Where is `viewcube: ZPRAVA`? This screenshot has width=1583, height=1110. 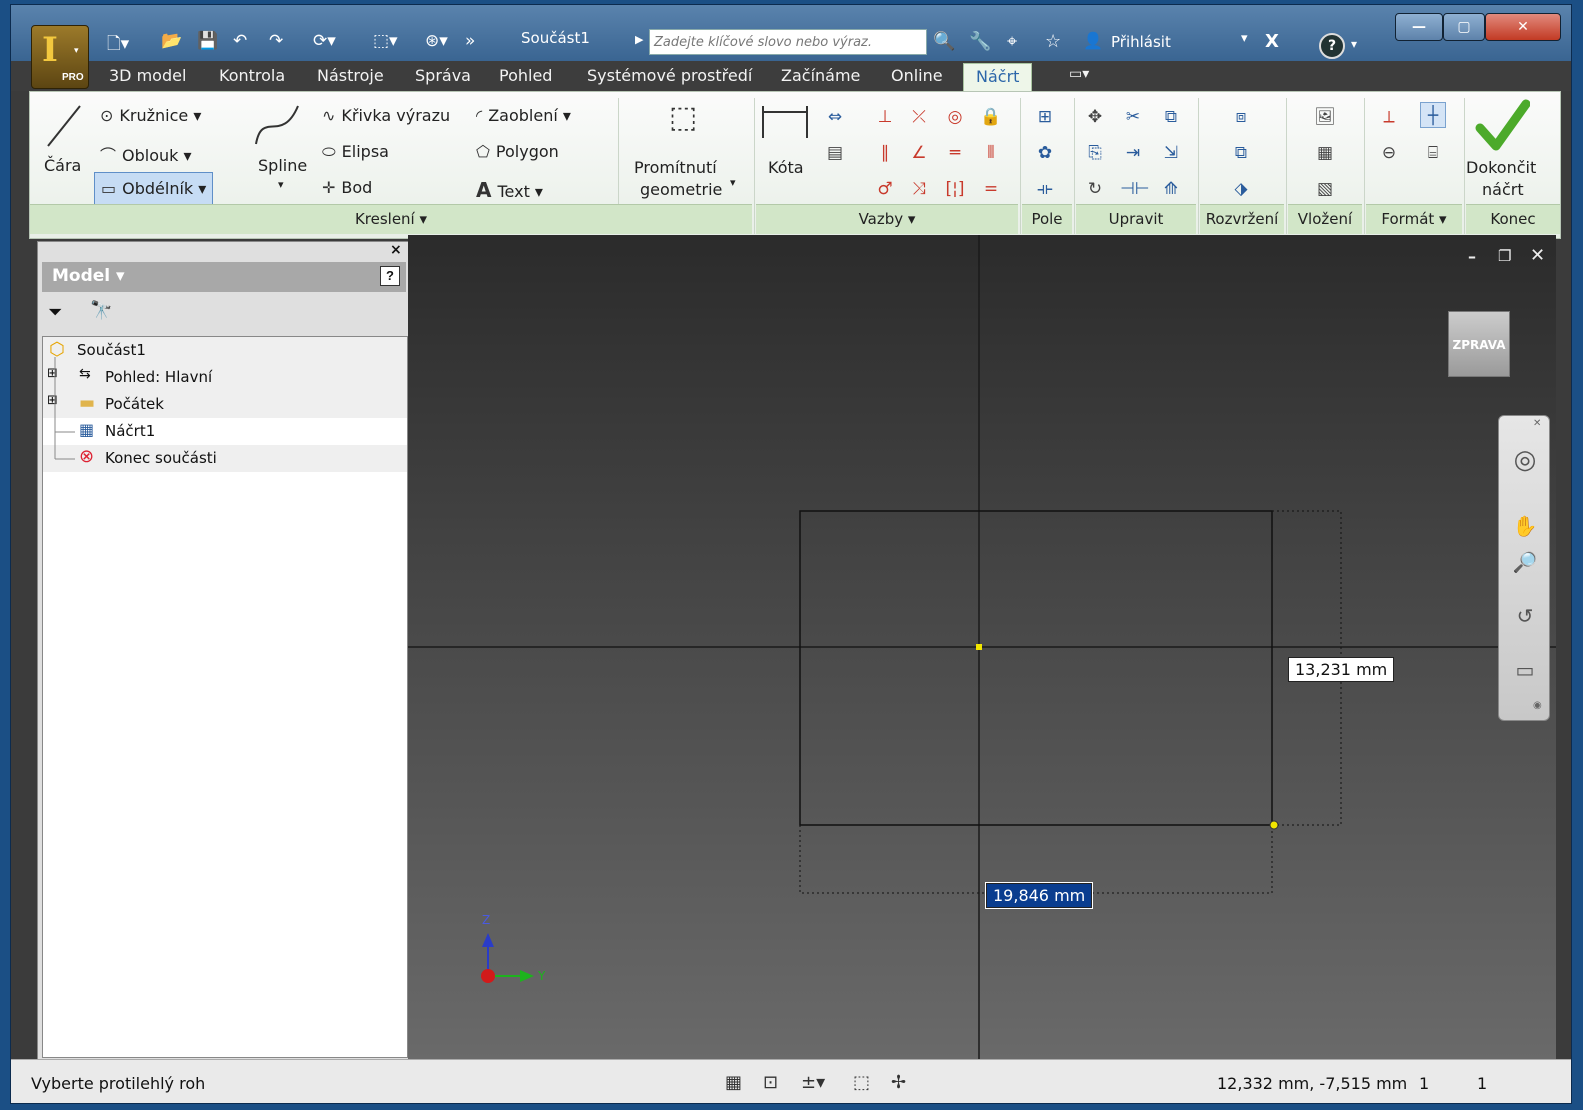 viewcube: ZPRAVA is located at coordinates (1479, 344).